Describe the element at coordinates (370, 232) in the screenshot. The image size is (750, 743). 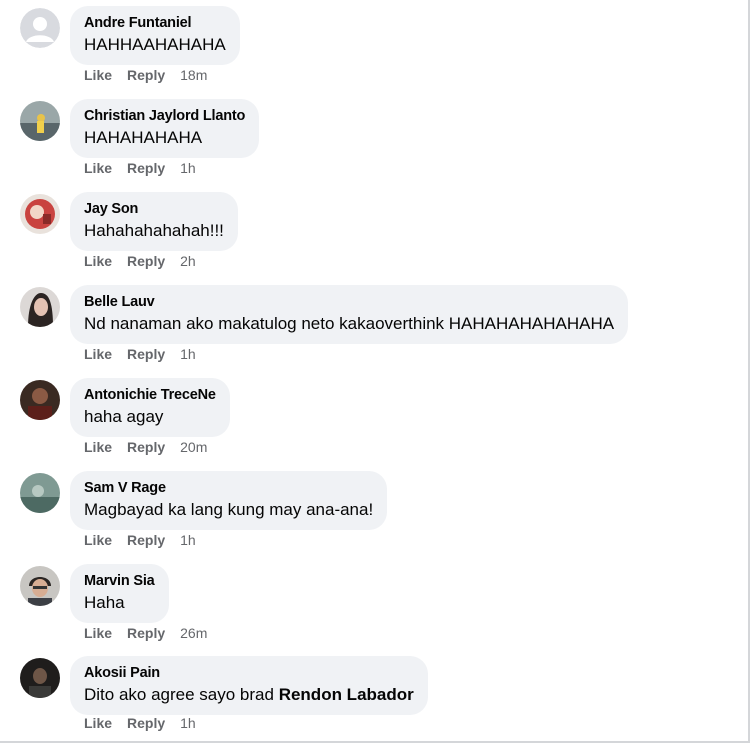
I see `comment-item: Jay Son Hahahahahahah!!! Like Reply 2h` at that location.